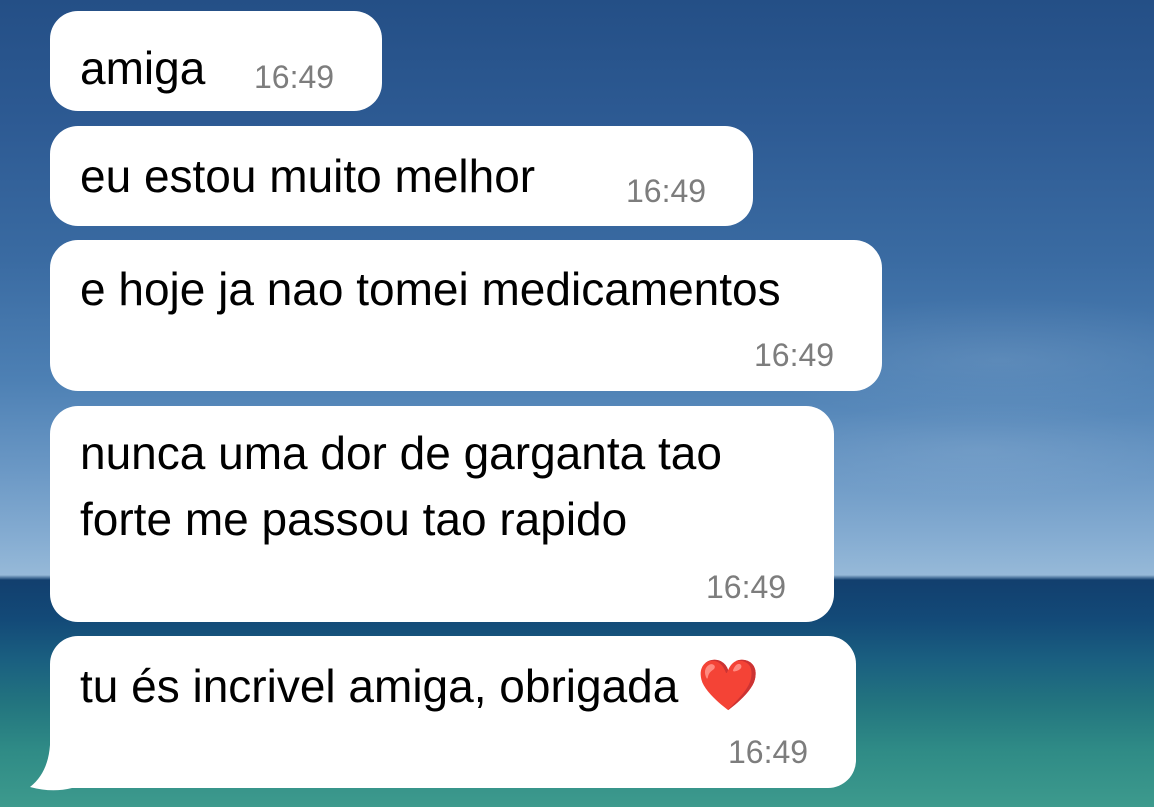  I want to click on message-bubble: eu estou muito melhor 16:49, so click(401, 176).